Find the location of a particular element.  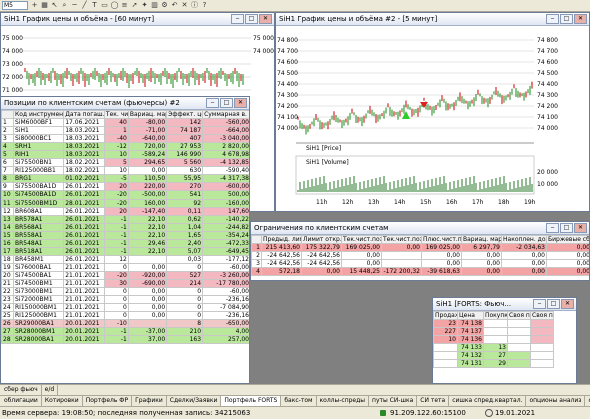

tab-item: Графики is located at coordinates (149, 401).